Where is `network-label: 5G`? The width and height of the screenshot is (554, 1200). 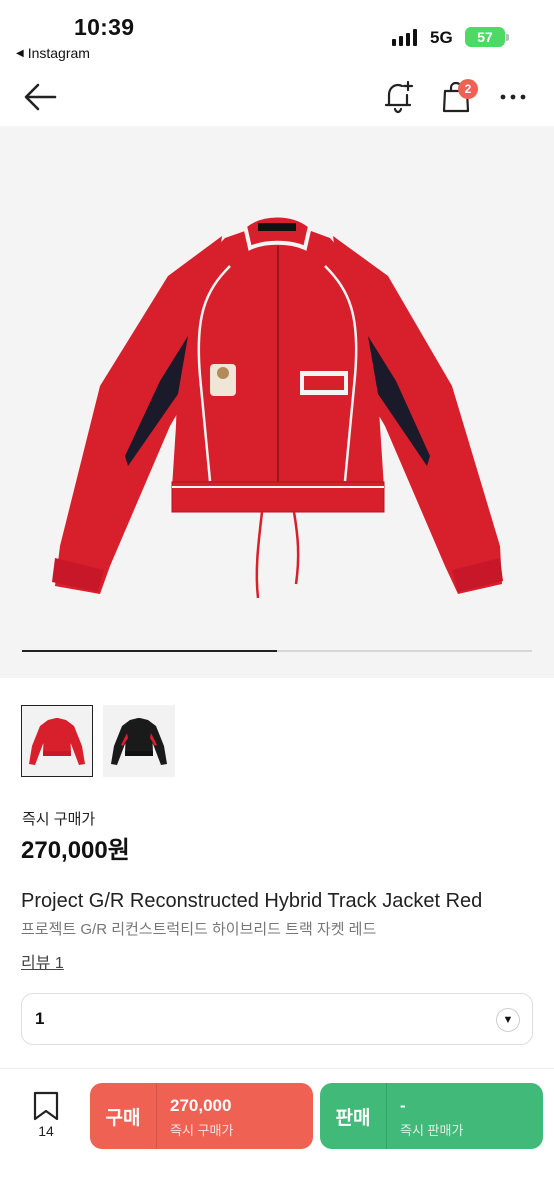 network-label: 5G is located at coordinates (441, 37).